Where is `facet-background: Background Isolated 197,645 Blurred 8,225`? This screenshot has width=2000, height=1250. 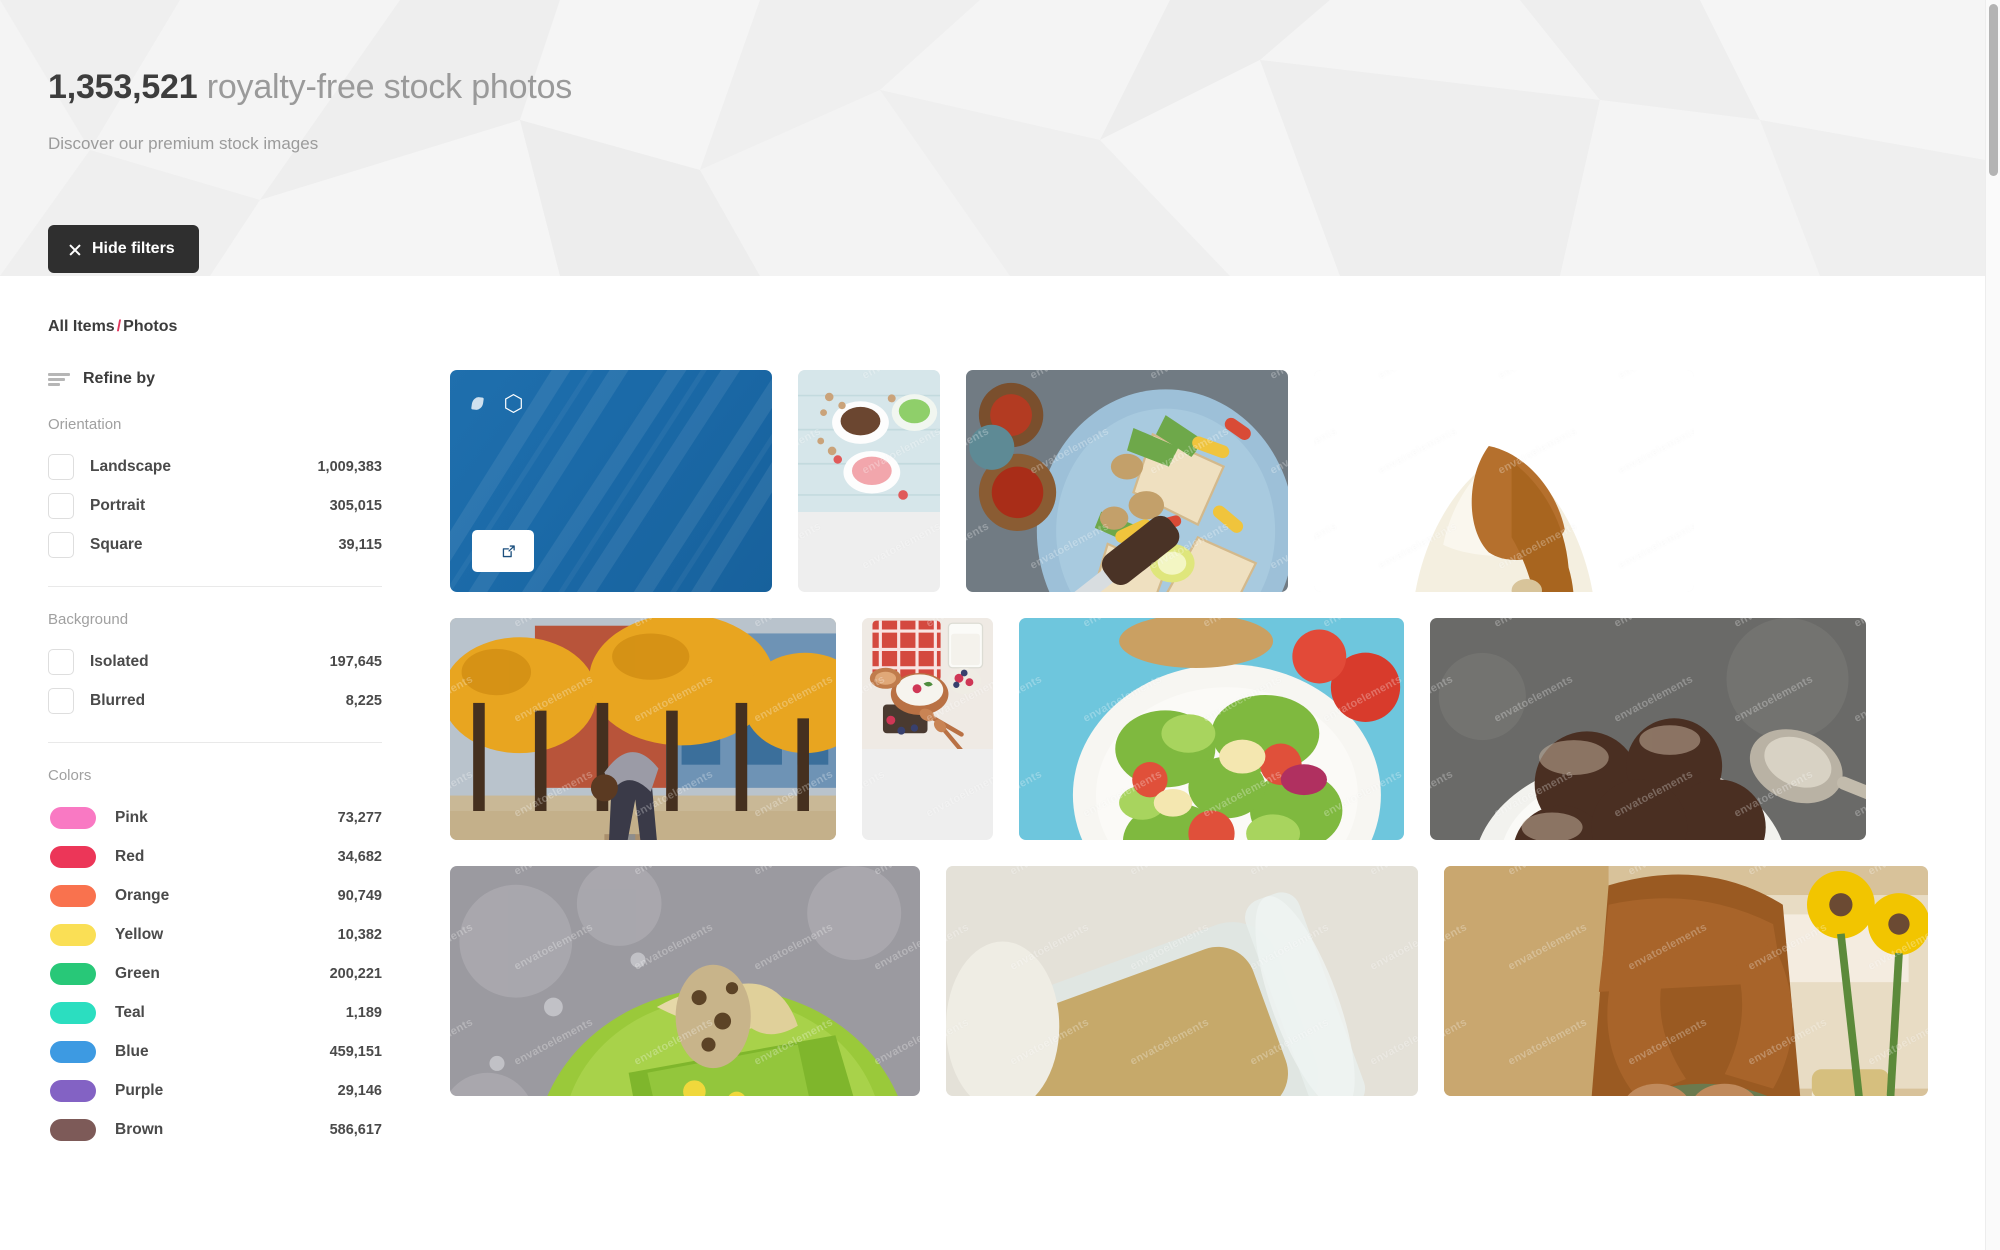
facet-background: Background Isolated 197,645 Blurred 8,225 is located at coordinates (215, 665).